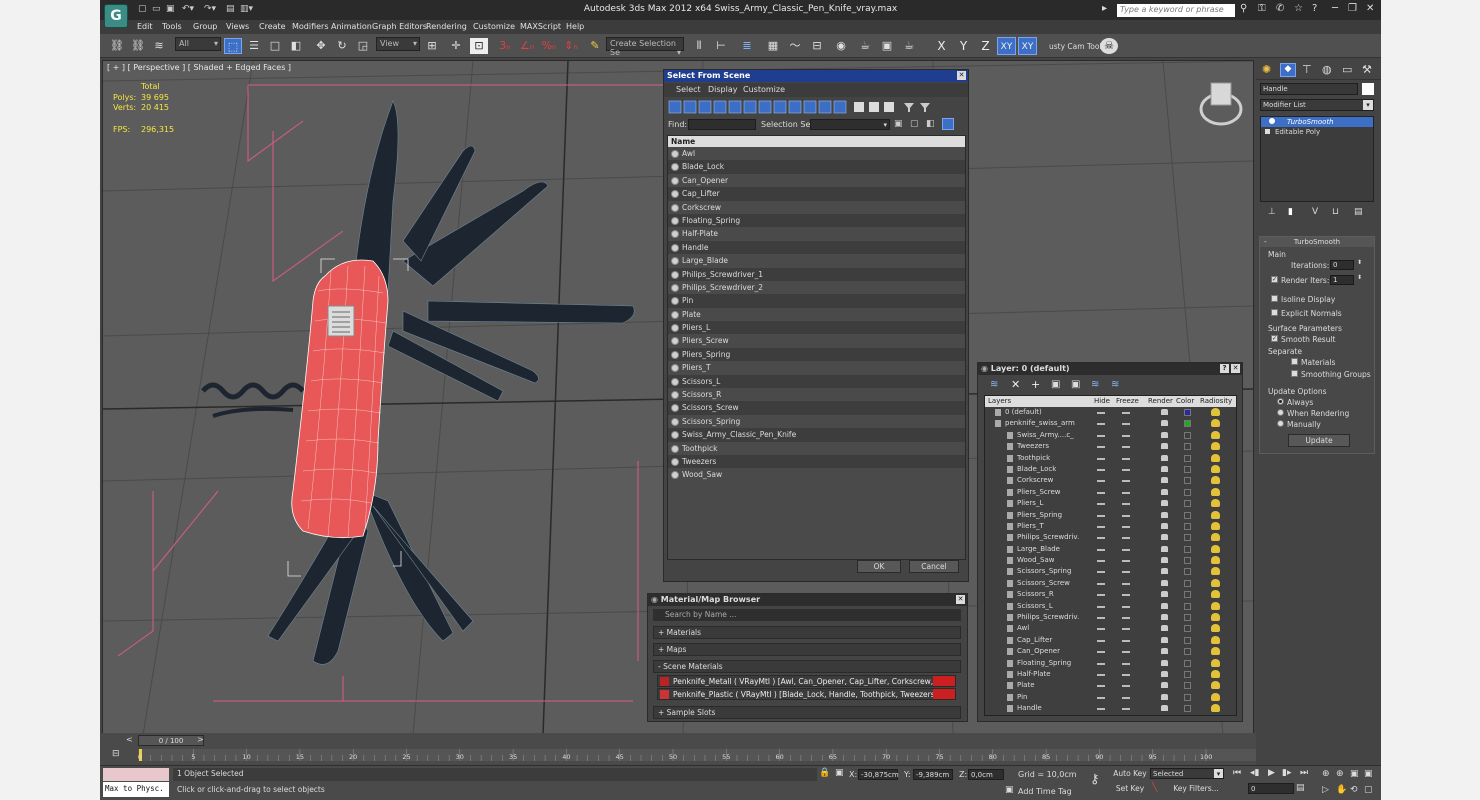  I want to click on layer-row: Cap_Lifter, so click(1110, 640).